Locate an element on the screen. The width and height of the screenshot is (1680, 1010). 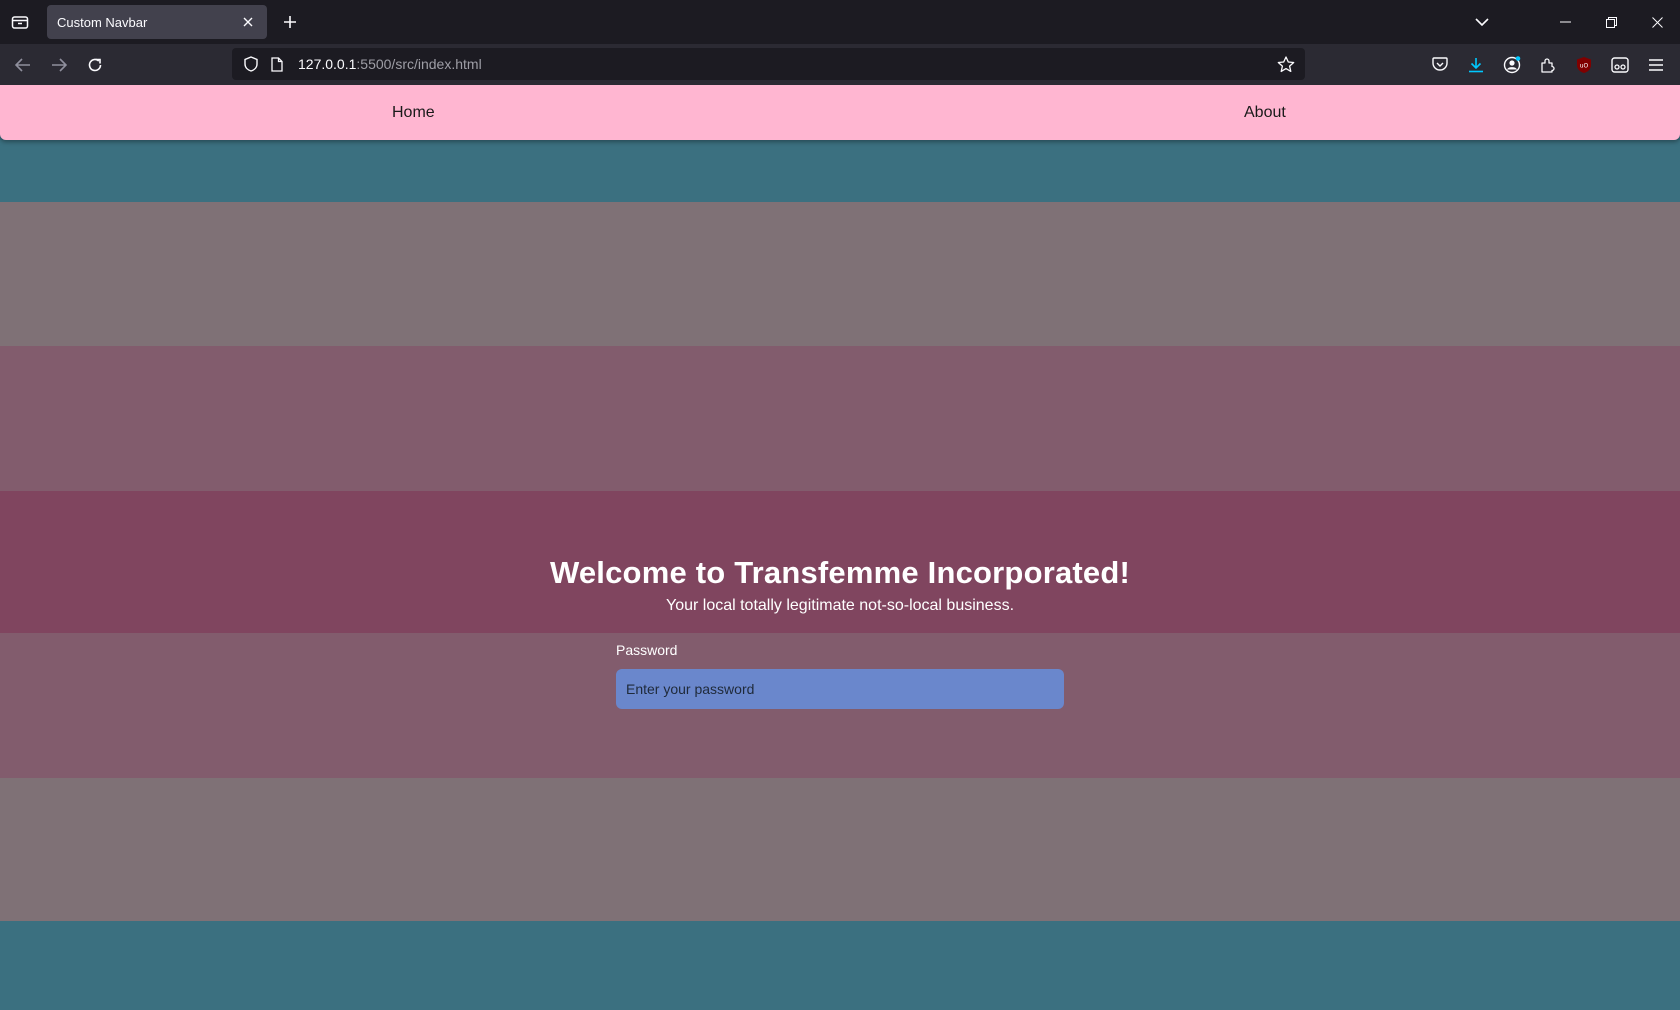
reader-view-icon is located at coordinates (1620, 65).